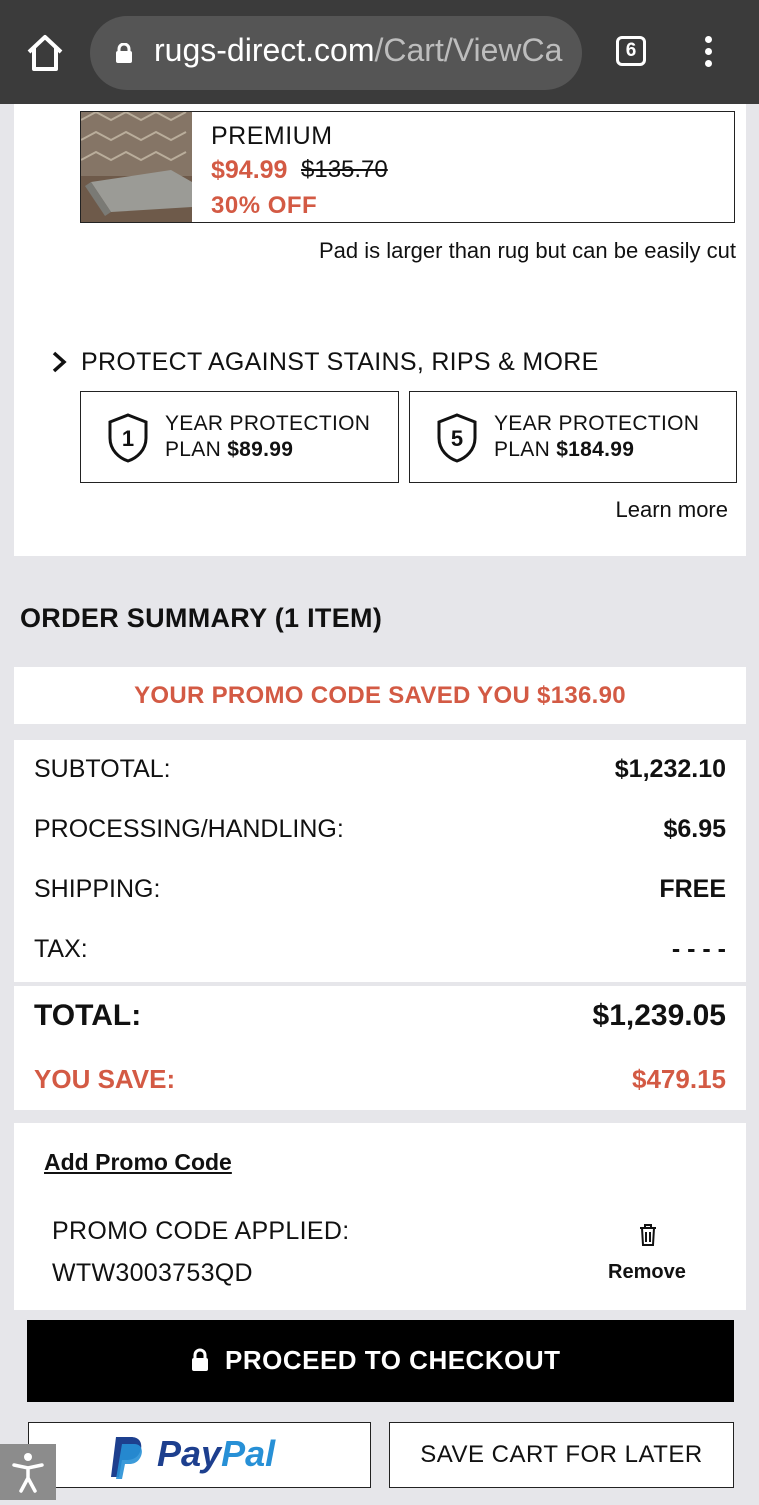 This screenshot has width=759, height=1505. I want to click on accessibility-icon, so click(28, 1473).